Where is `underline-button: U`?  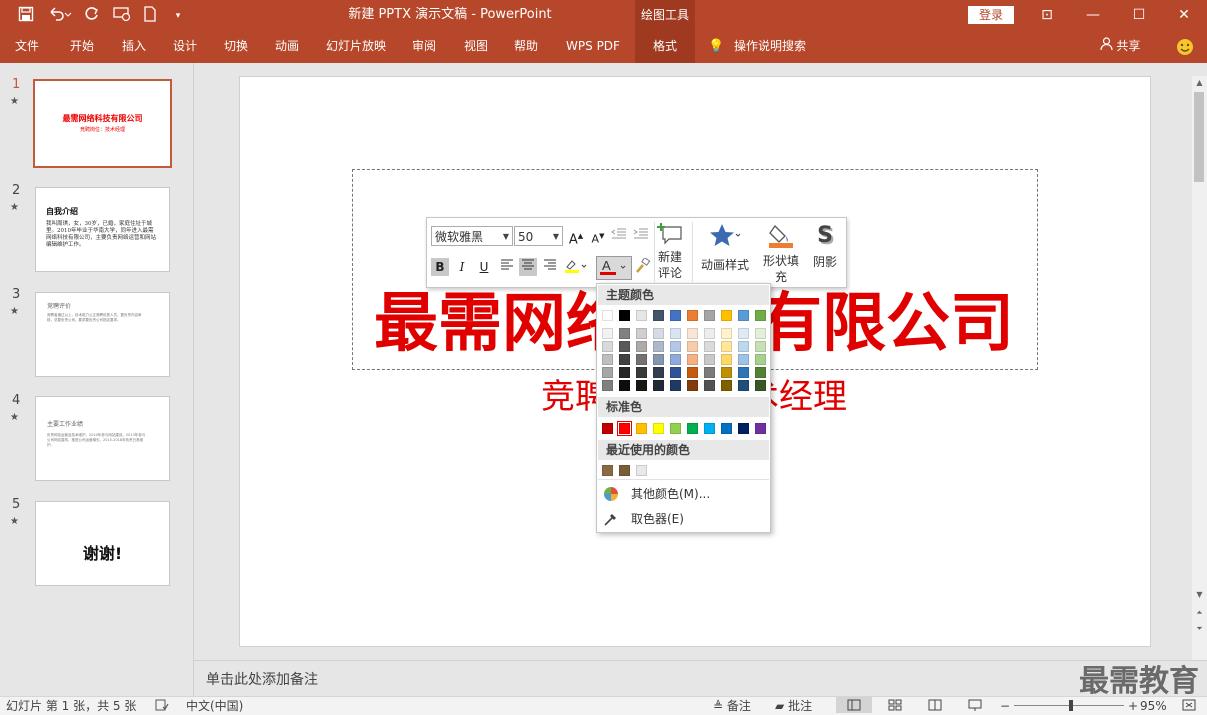 underline-button: U is located at coordinates (484, 267).